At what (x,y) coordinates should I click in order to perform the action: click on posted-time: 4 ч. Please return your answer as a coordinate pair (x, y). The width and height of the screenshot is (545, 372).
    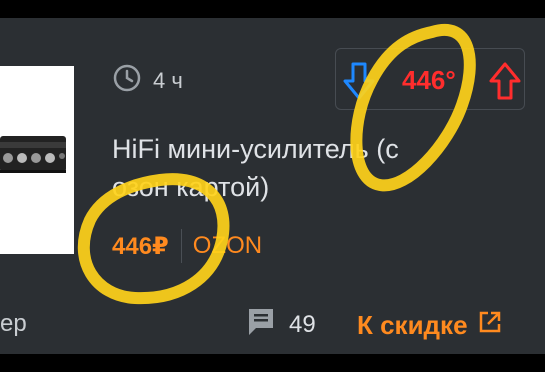
    Looking at the image, I should click on (148, 81).